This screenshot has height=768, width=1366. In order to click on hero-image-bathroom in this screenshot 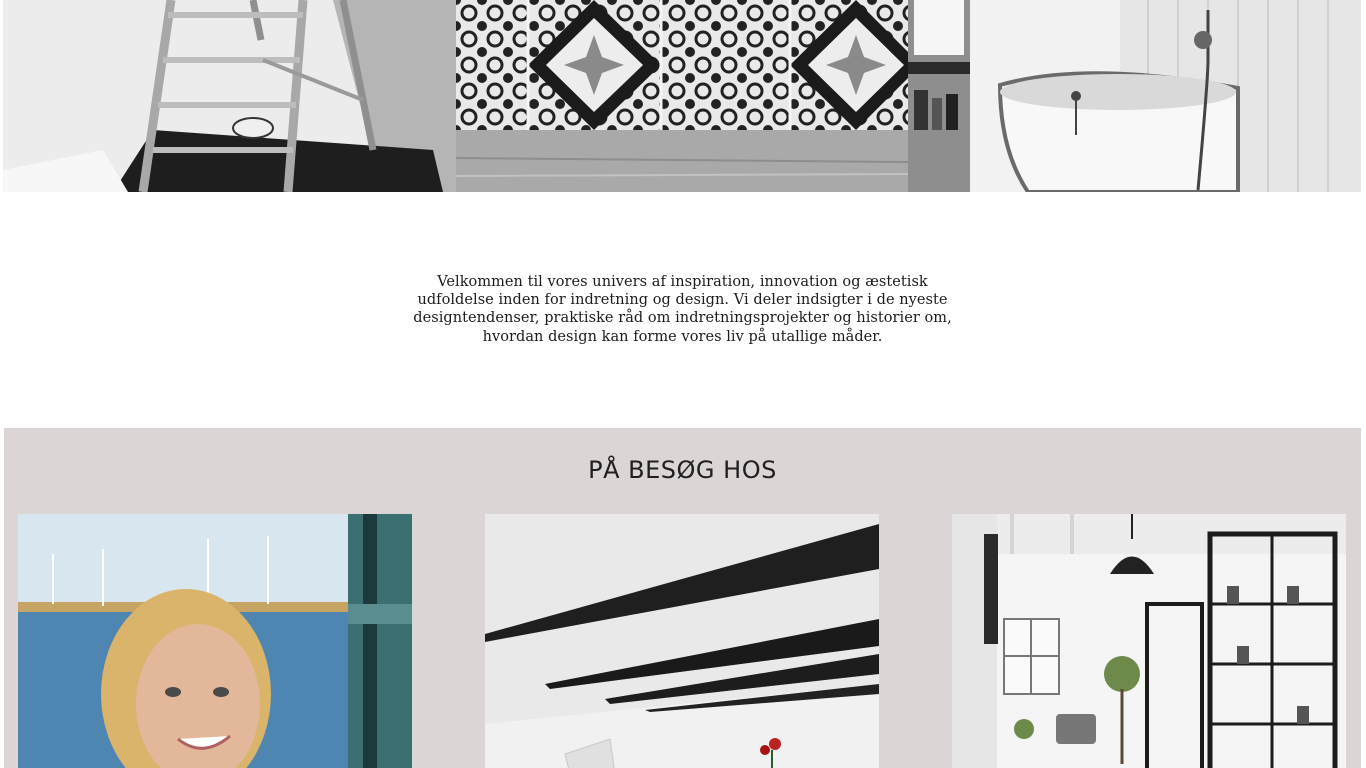, I will do `click(1134, 96)`.